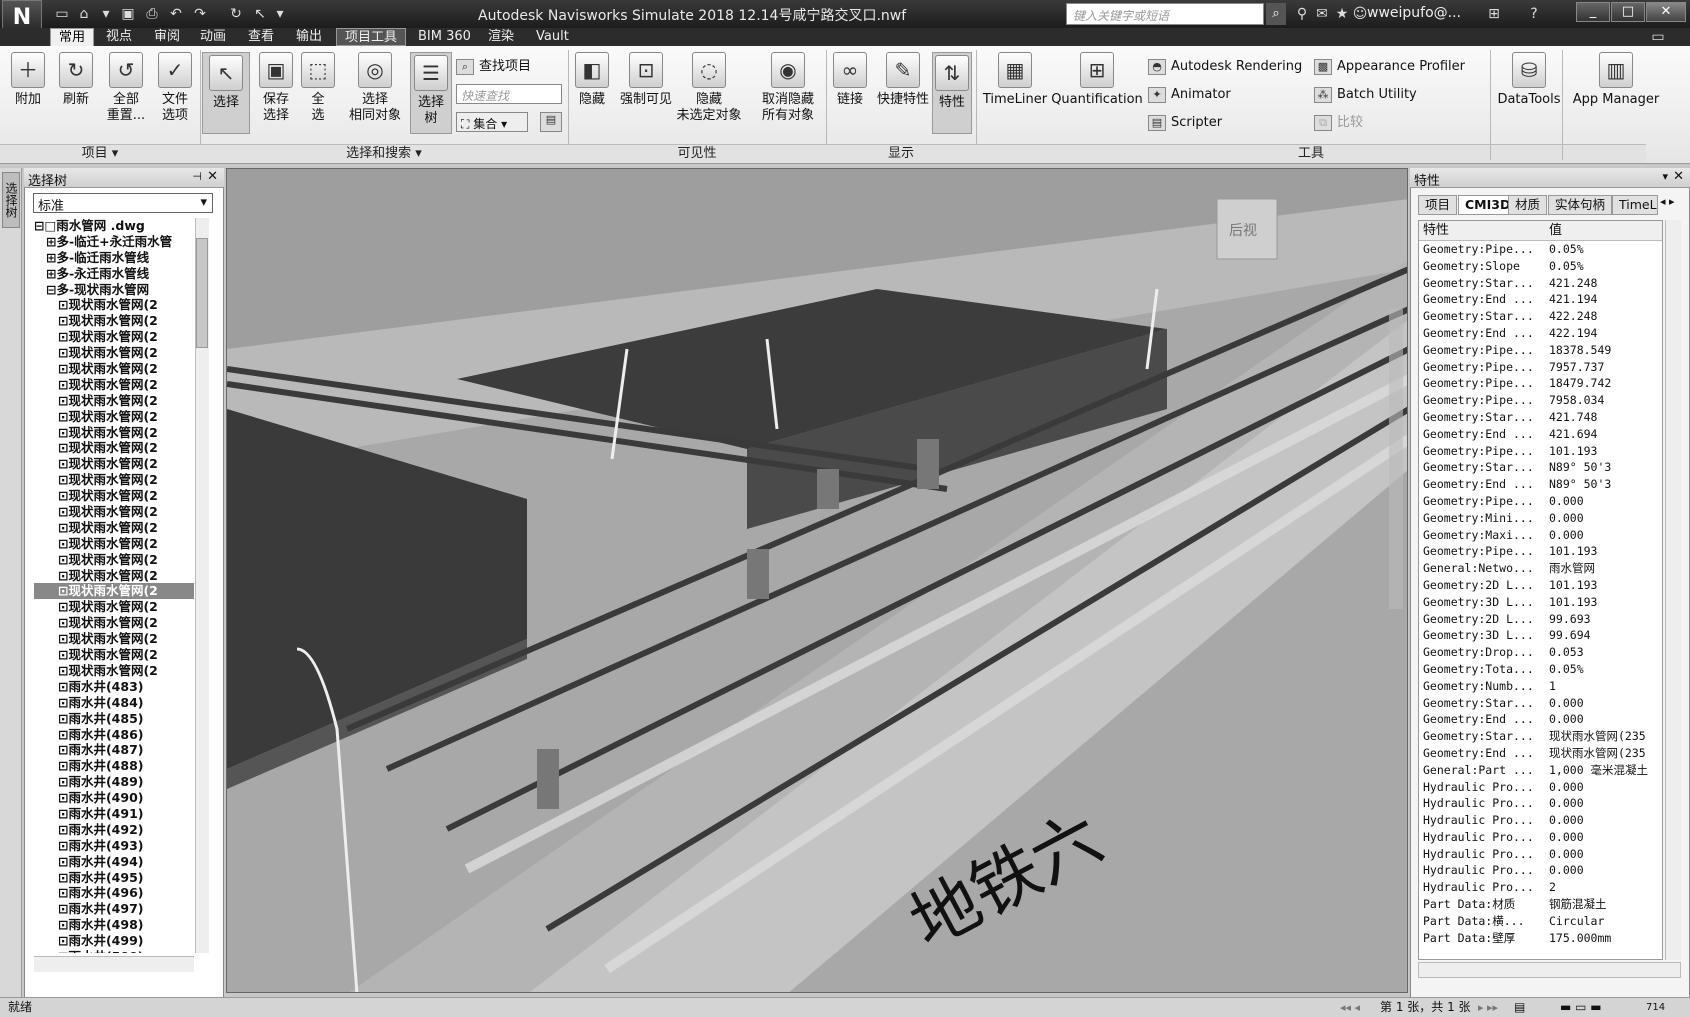 Image resolution: width=1690 pixels, height=1017 pixels. Describe the element at coordinates (76, 80) in the screenshot. I see `refresh-button: ↻ 刷新` at that location.